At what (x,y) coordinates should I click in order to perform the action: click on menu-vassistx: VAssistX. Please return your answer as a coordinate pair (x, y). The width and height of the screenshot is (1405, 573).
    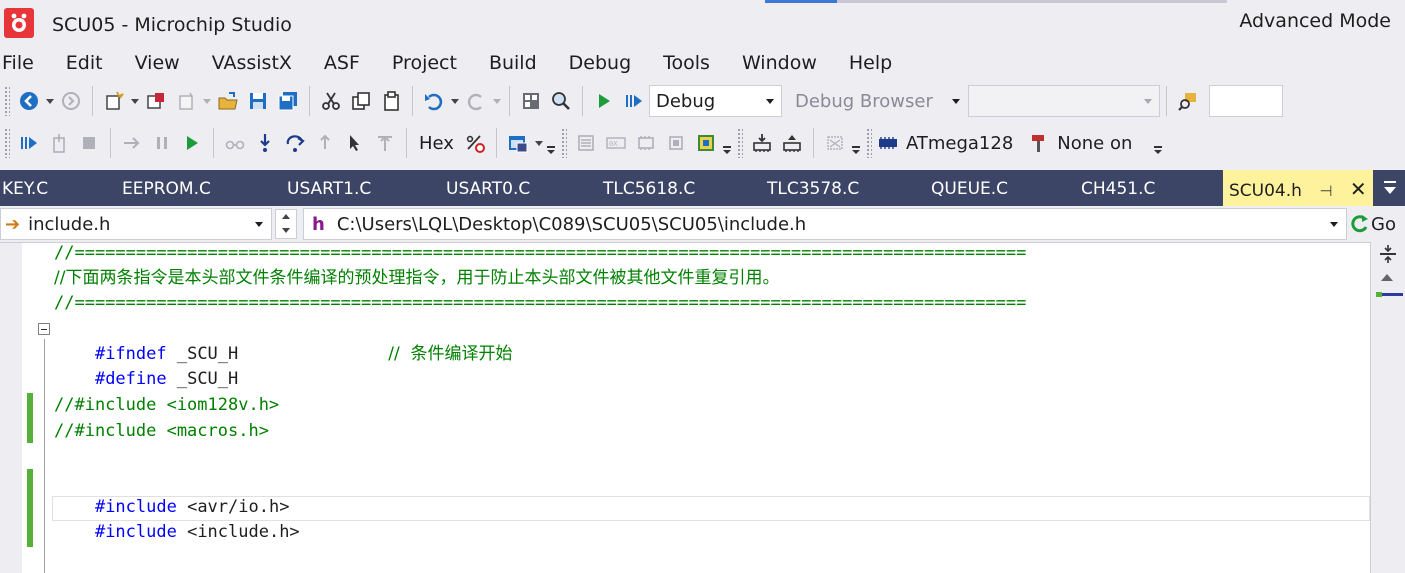
    Looking at the image, I should click on (252, 63).